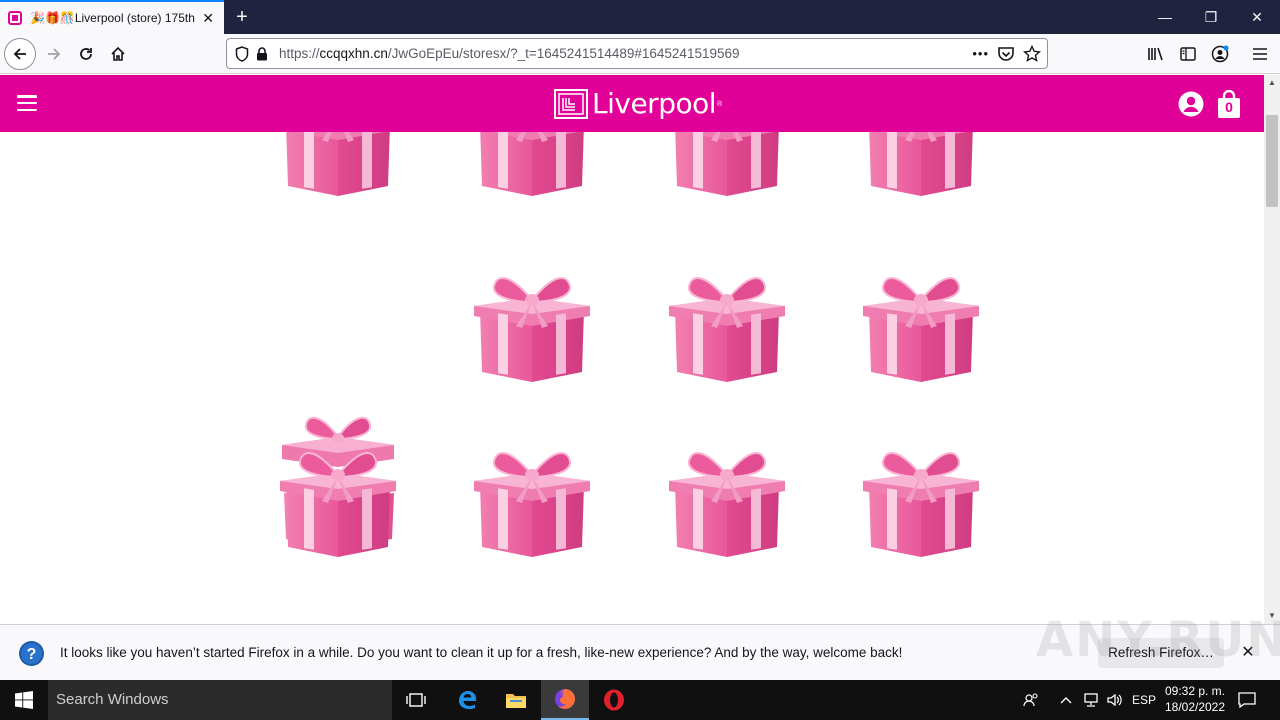  I want to click on people-button, so click(1031, 700).